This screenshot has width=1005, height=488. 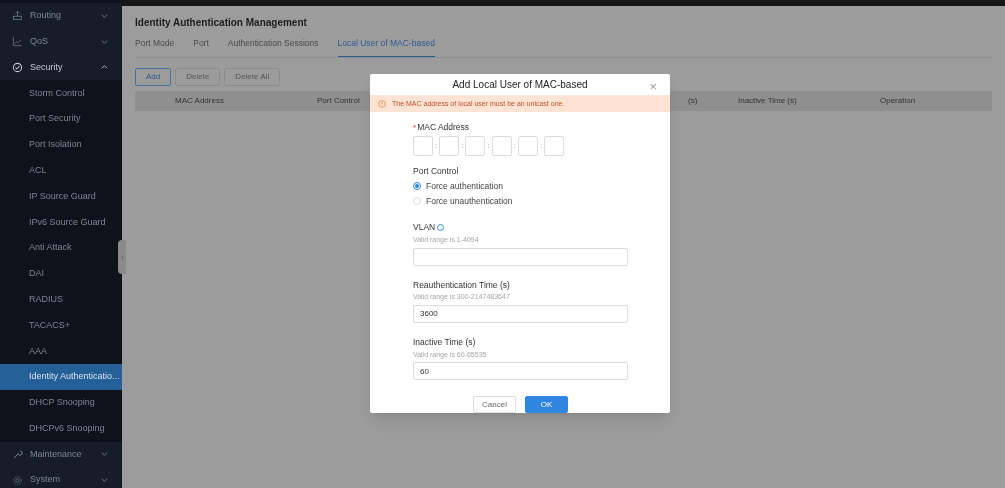 I want to click on input-field: 3600, so click(x=520, y=313).